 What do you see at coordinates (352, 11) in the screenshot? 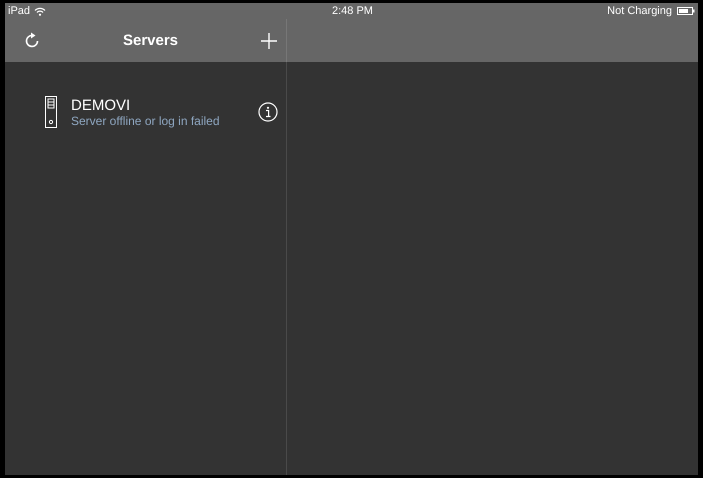
I see `status-time: 2:48 PM` at bounding box center [352, 11].